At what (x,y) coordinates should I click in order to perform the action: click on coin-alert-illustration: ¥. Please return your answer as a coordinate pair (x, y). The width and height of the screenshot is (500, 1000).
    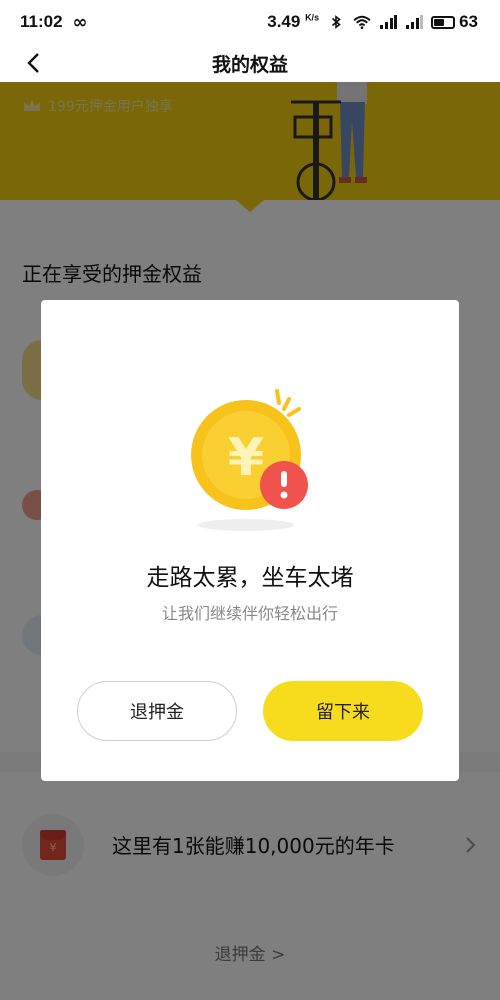
    Looking at the image, I should click on (249, 460).